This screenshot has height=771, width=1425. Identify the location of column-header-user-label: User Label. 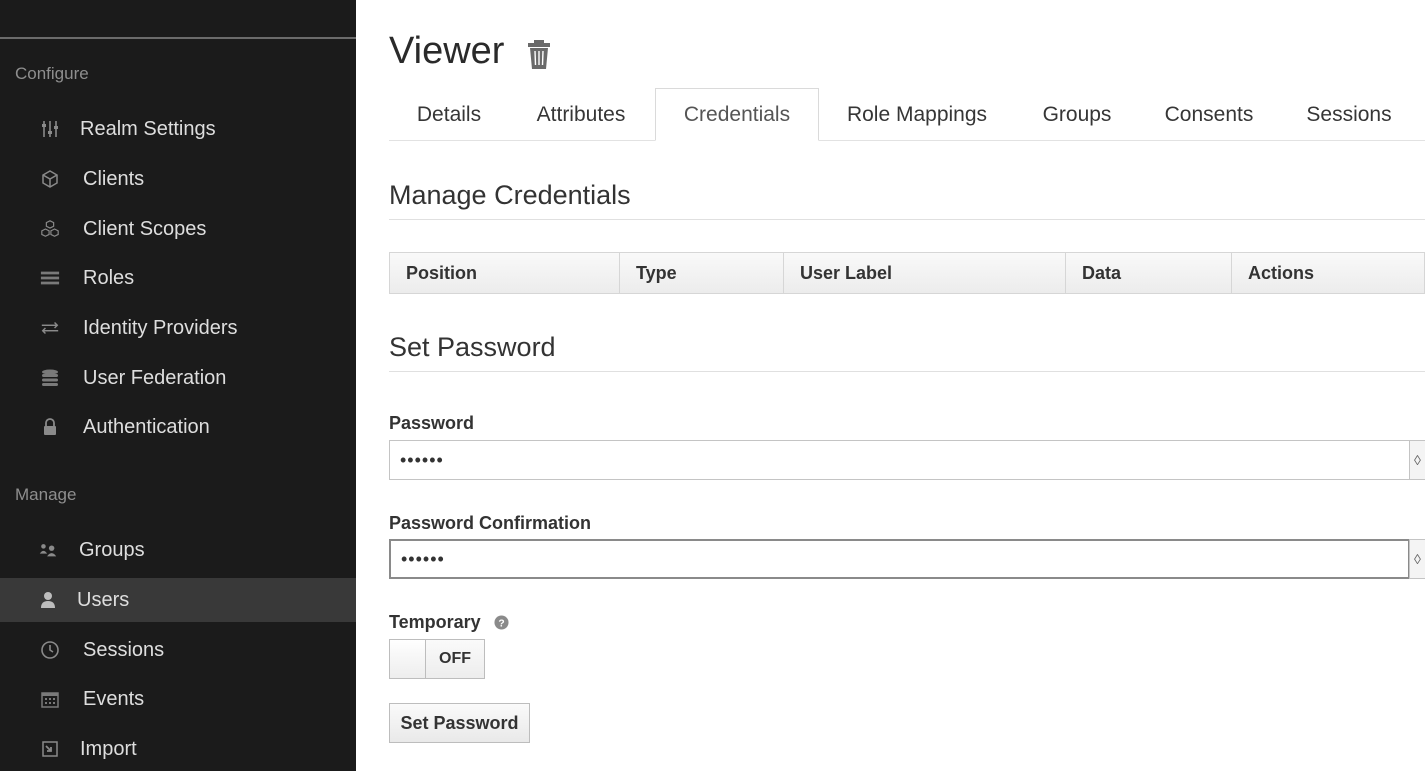
(925, 273).